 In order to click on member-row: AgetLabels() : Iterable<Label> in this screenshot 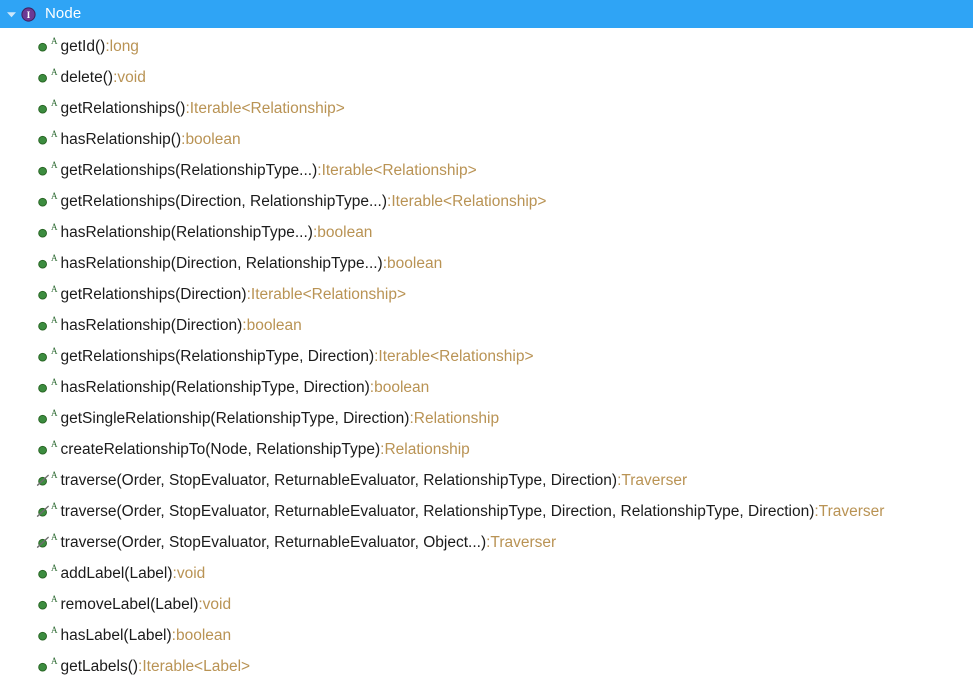, I will do `click(486, 666)`.